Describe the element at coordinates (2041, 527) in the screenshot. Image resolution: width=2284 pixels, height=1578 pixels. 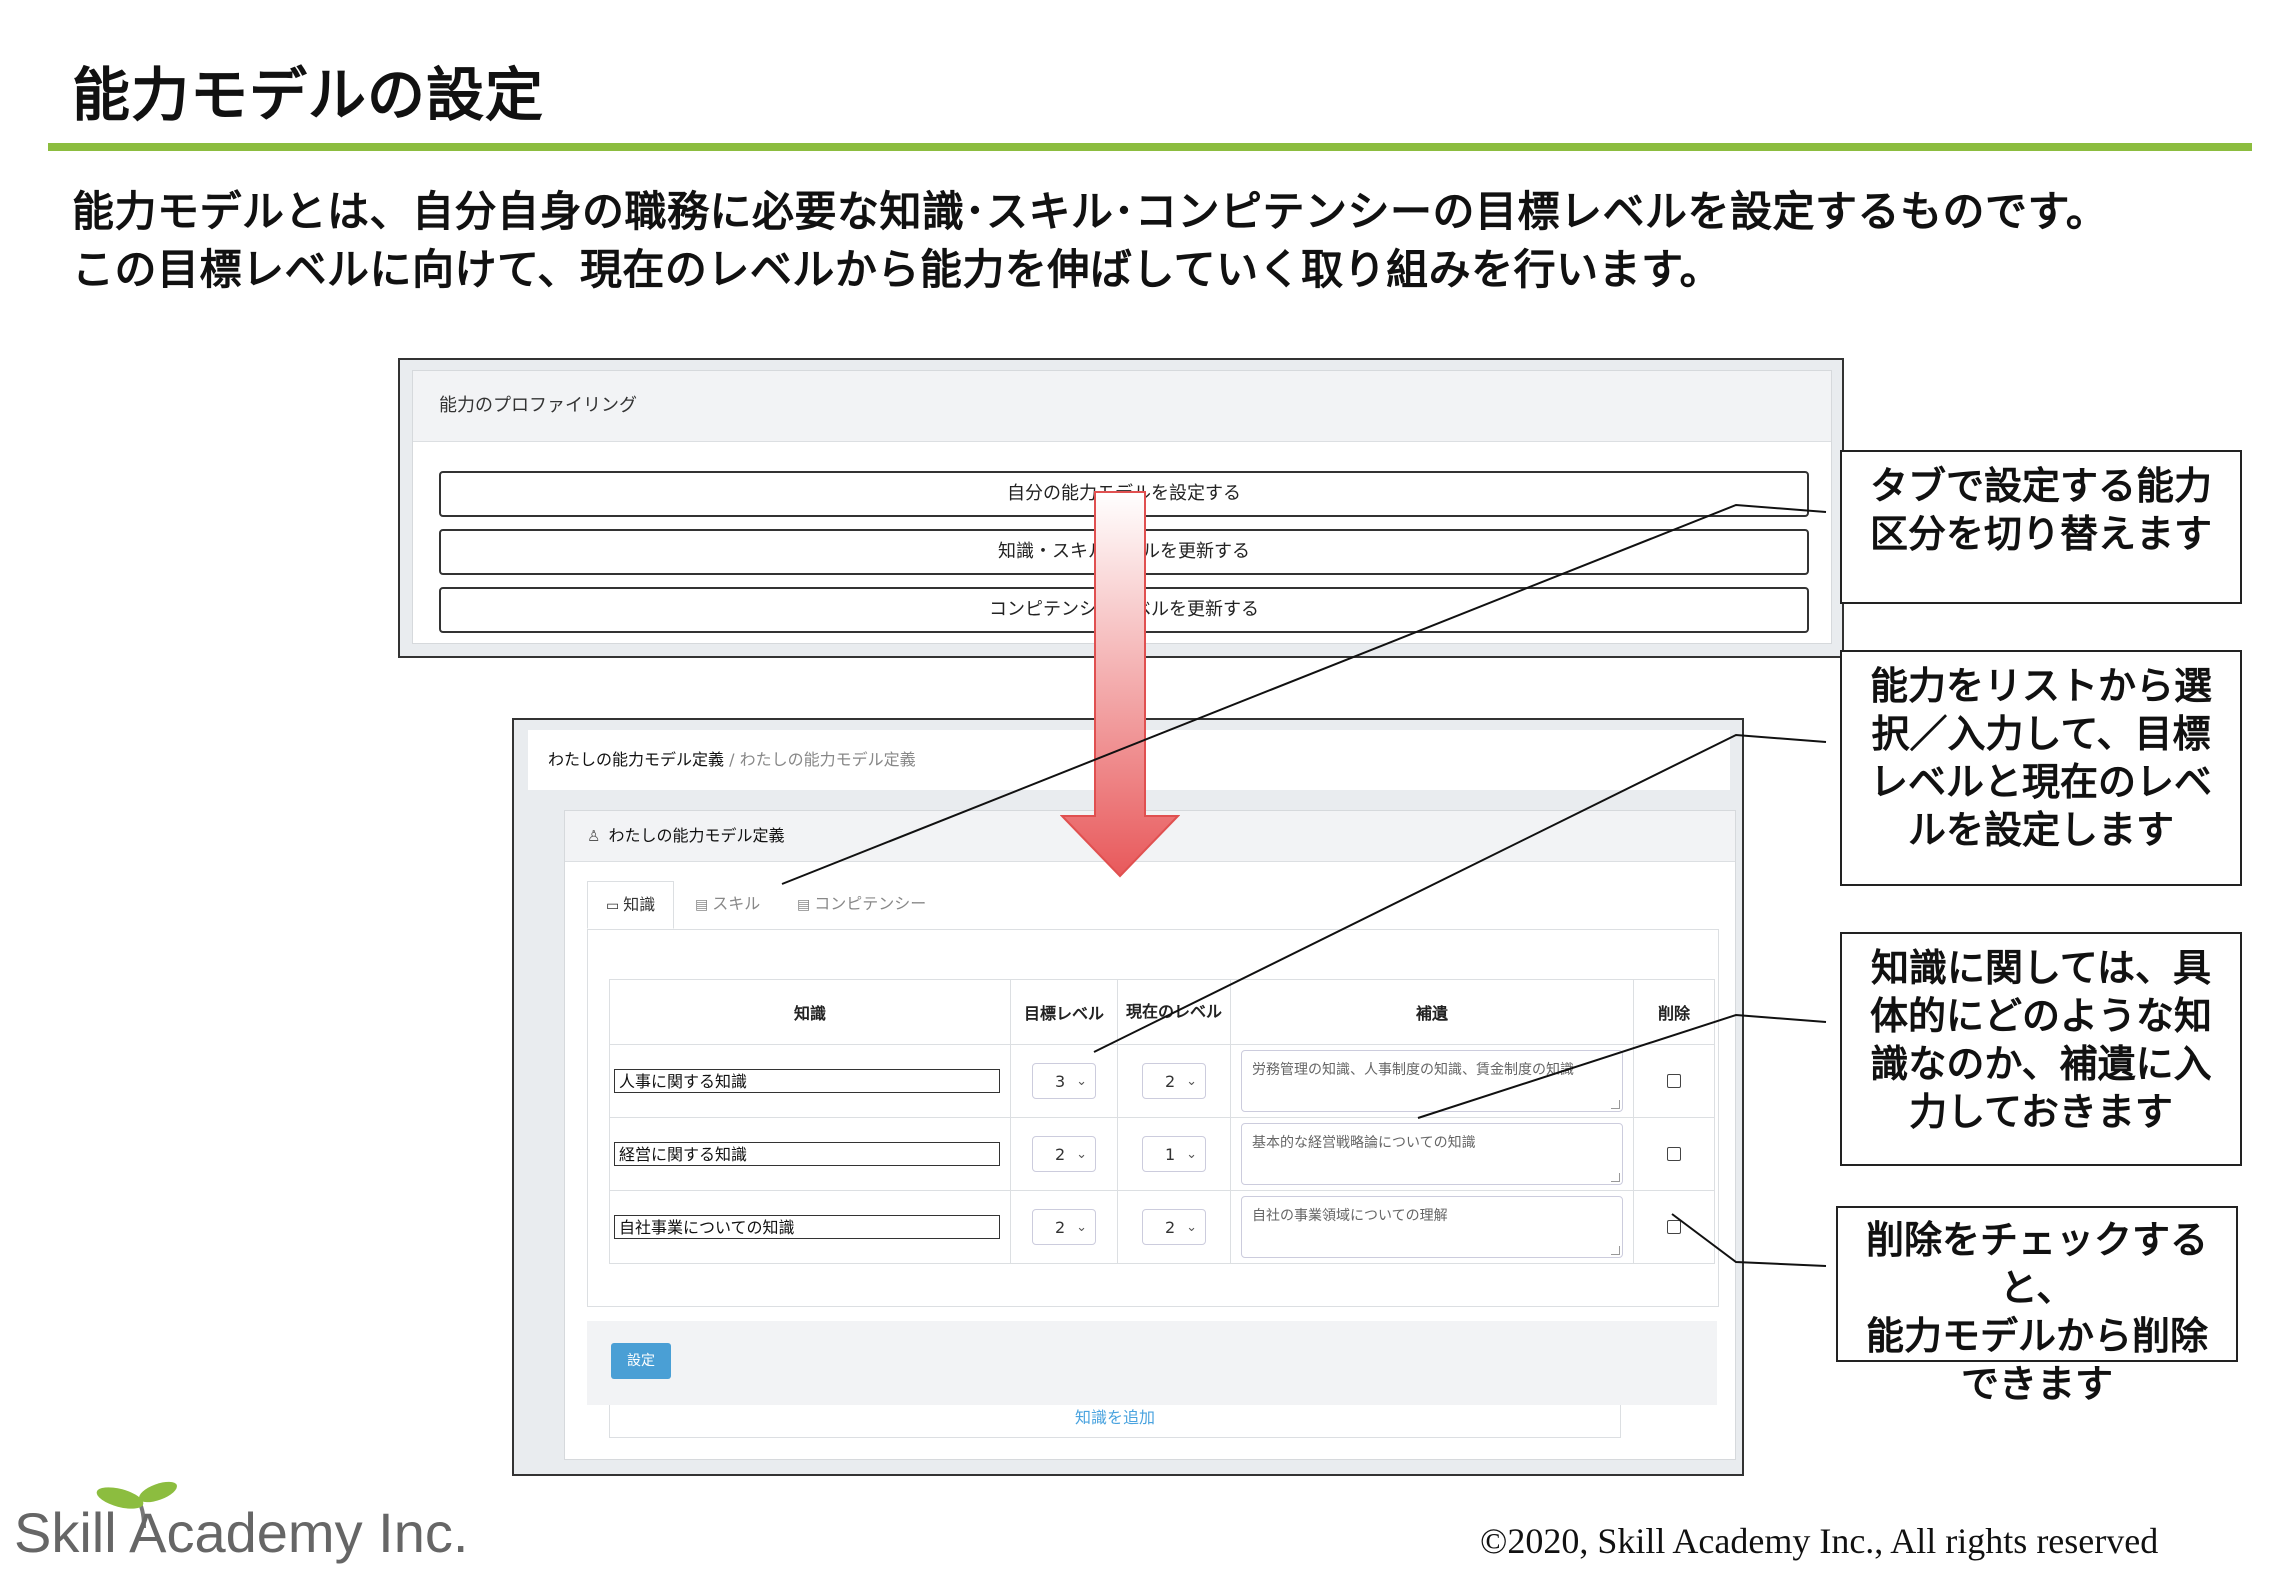
I see `callout-tabs: タブで設定する能力 区分を切り替えます` at that location.